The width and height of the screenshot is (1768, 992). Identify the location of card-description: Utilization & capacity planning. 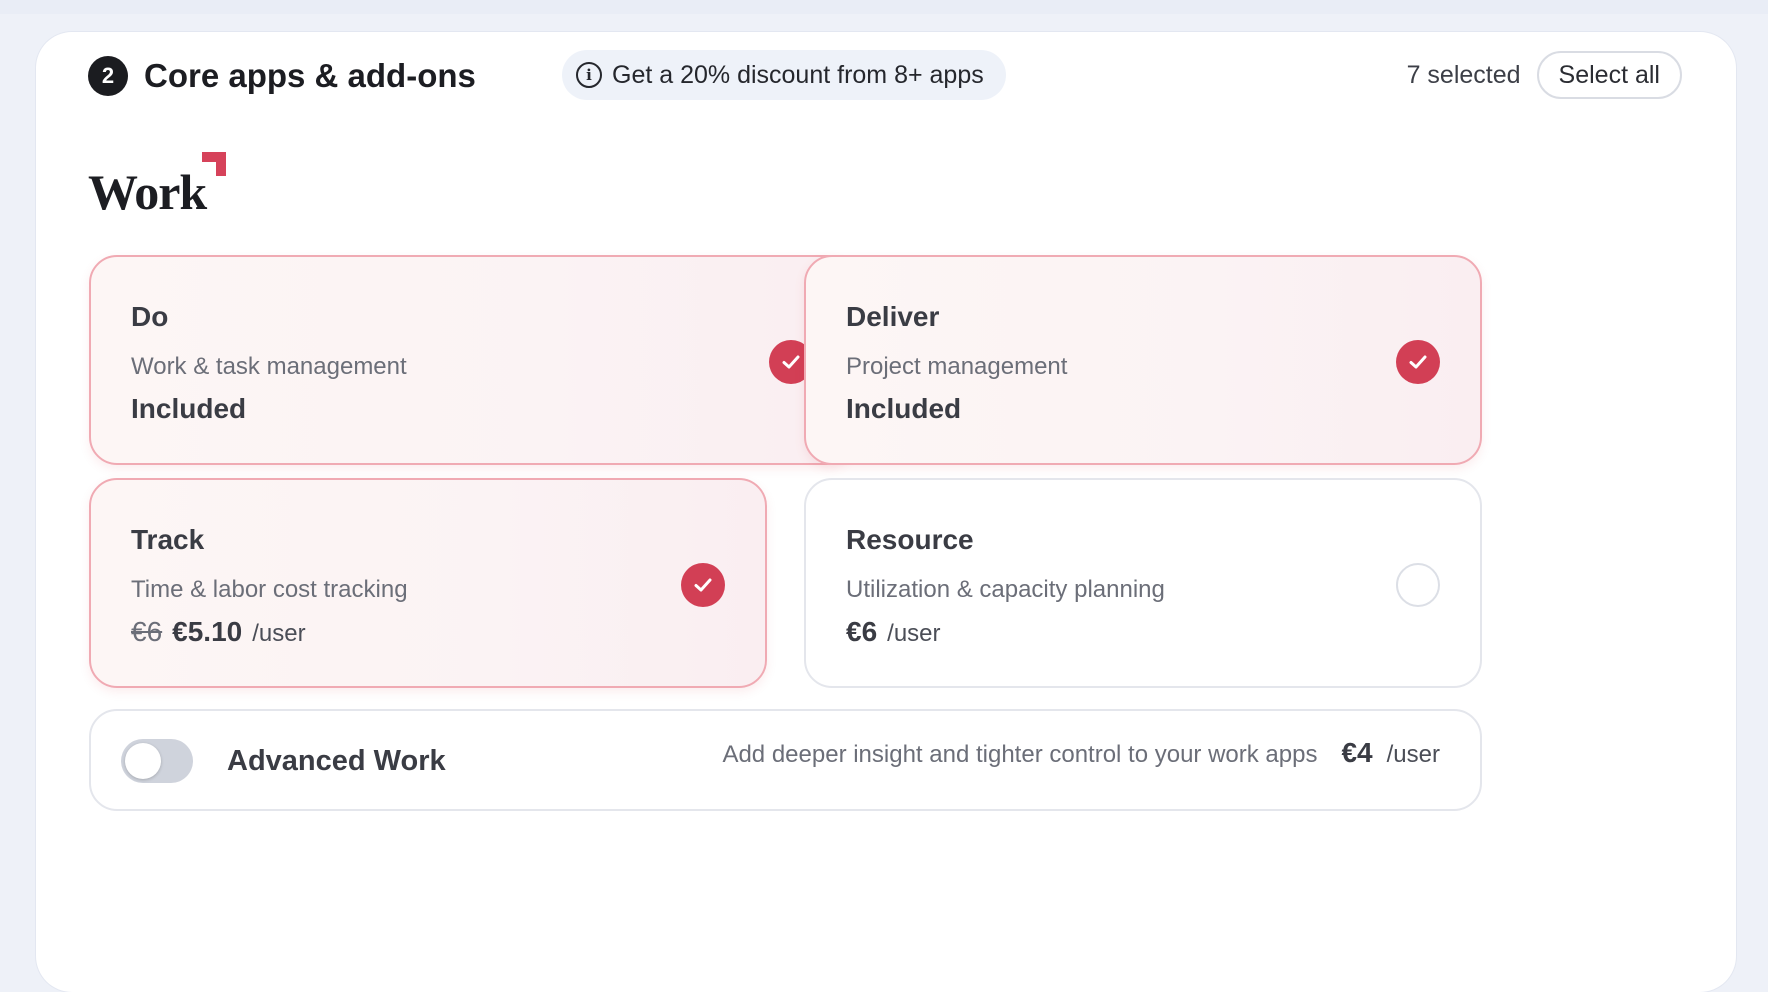
(1005, 589).